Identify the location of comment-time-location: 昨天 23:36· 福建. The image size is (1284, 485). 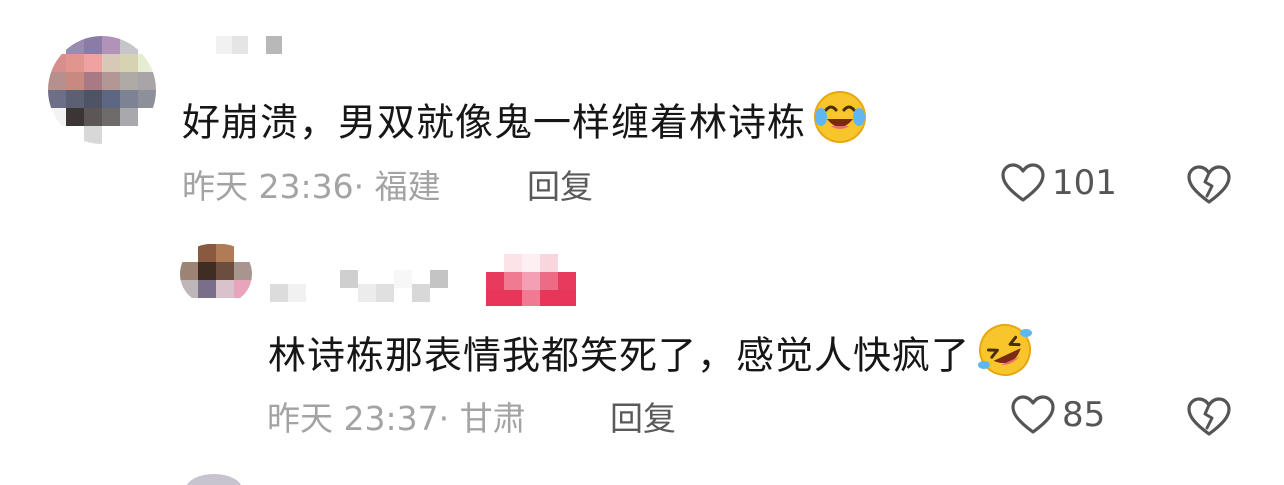
(311, 186).